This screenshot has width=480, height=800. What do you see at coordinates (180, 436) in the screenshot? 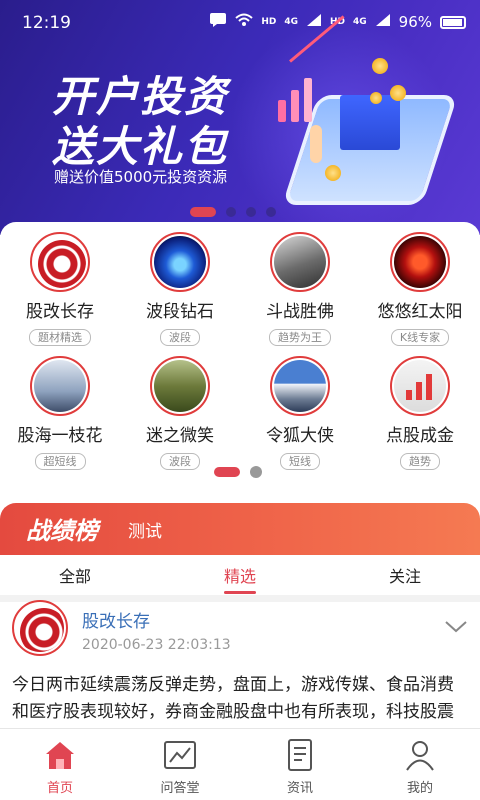
I see `expert-name: 迷之微笑` at bounding box center [180, 436].